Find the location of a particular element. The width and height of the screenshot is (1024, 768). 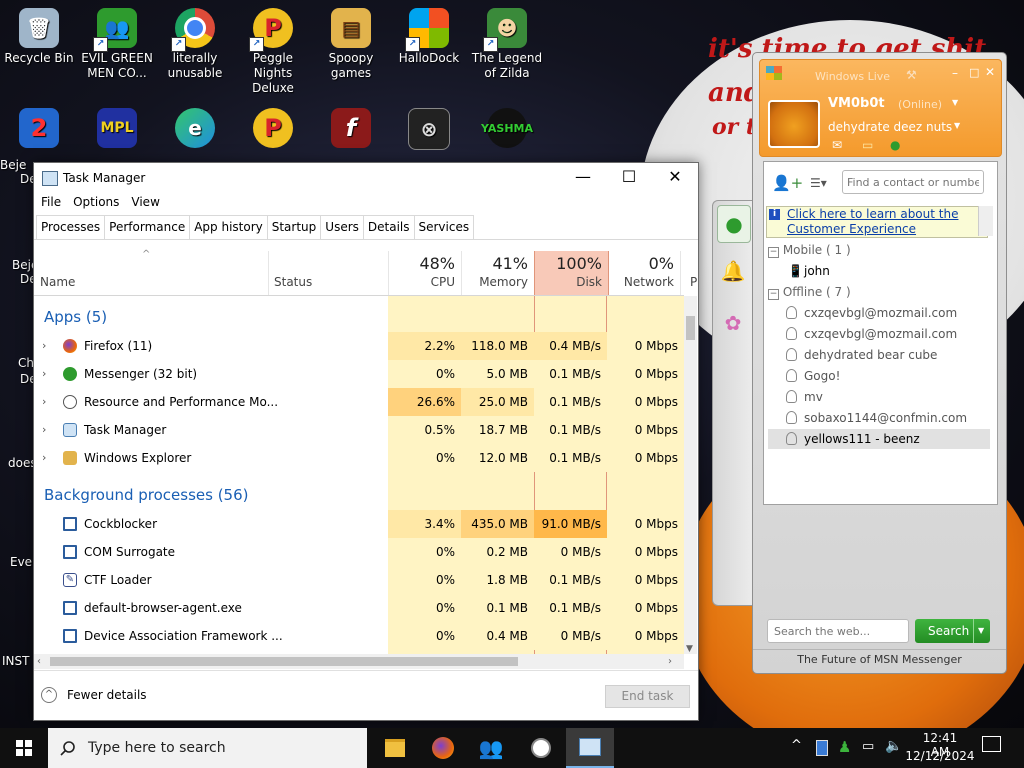

desktop-icon-bejeweled: 2 is located at coordinates (39, 129).